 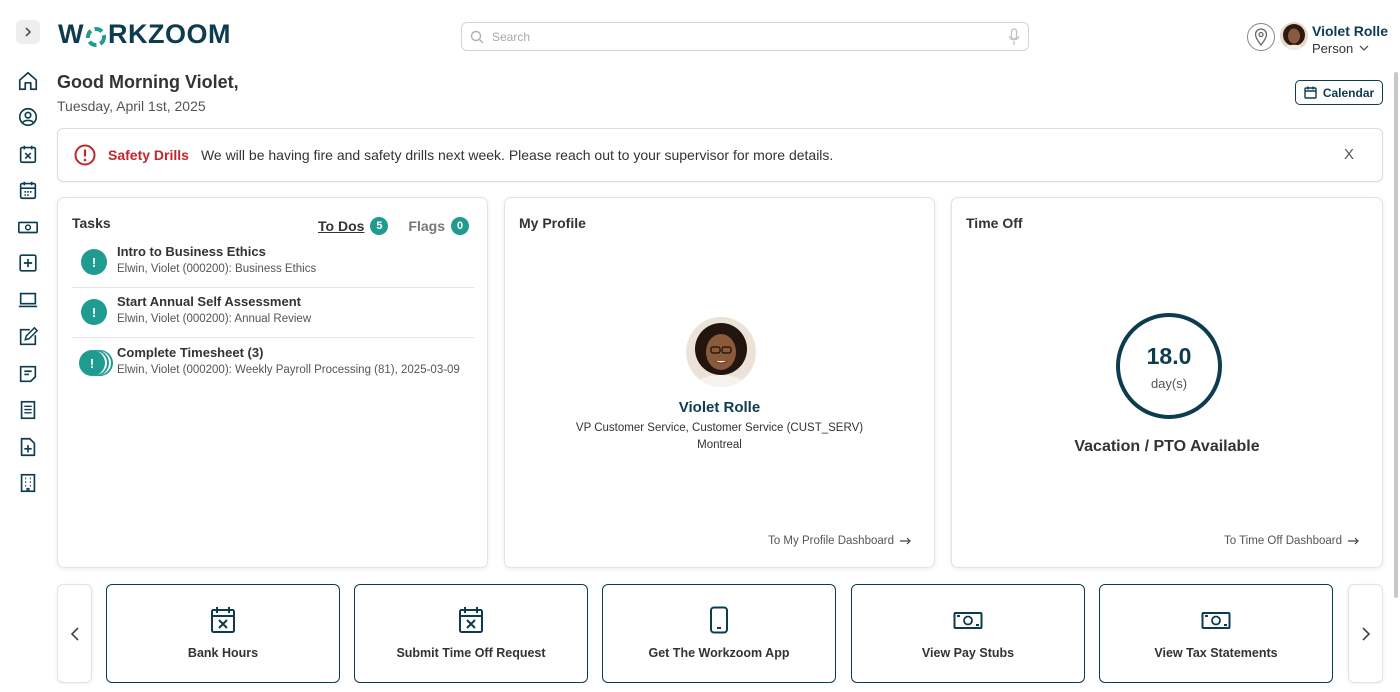 I want to click on sidebar-item-organization, so click(x=28, y=483).